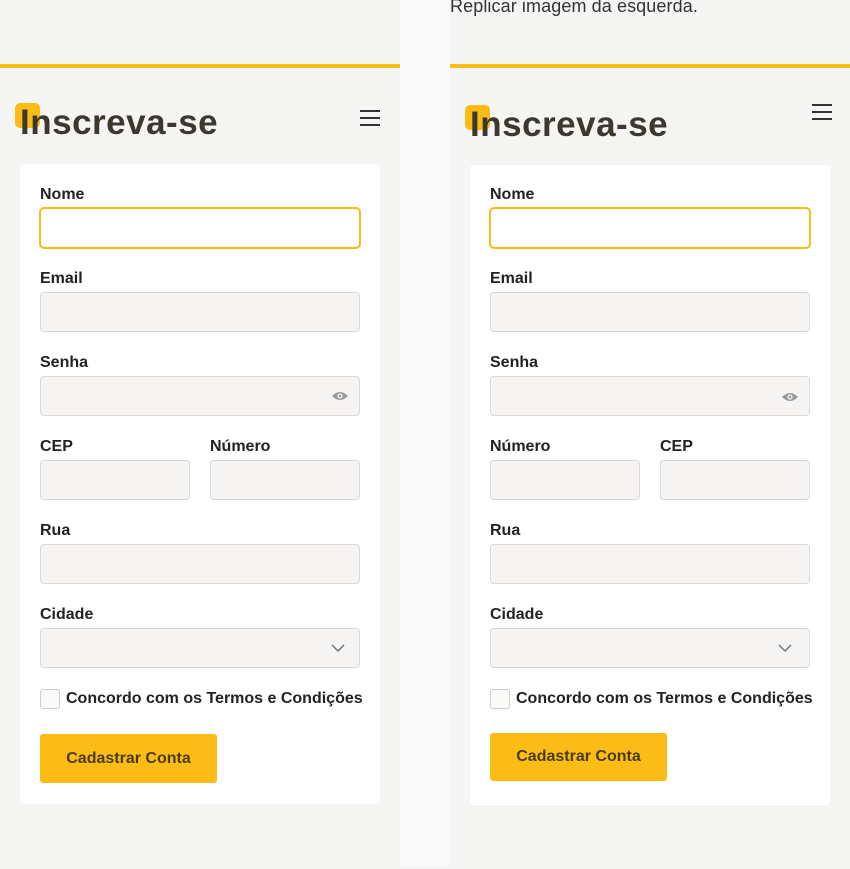 The height and width of the screenshot is (869, 850). I want to click on panel-divider, so click(425, 432).